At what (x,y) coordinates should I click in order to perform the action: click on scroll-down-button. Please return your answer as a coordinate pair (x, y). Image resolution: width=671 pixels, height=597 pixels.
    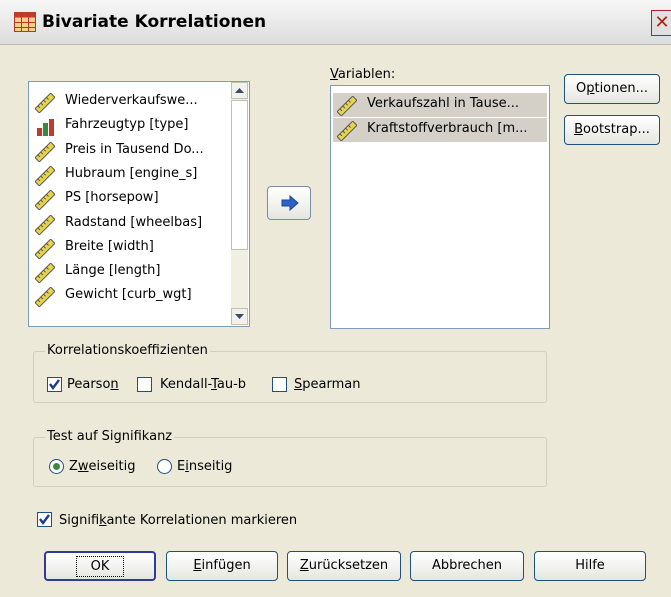
    Looking at the image, I should click on (239, 316).